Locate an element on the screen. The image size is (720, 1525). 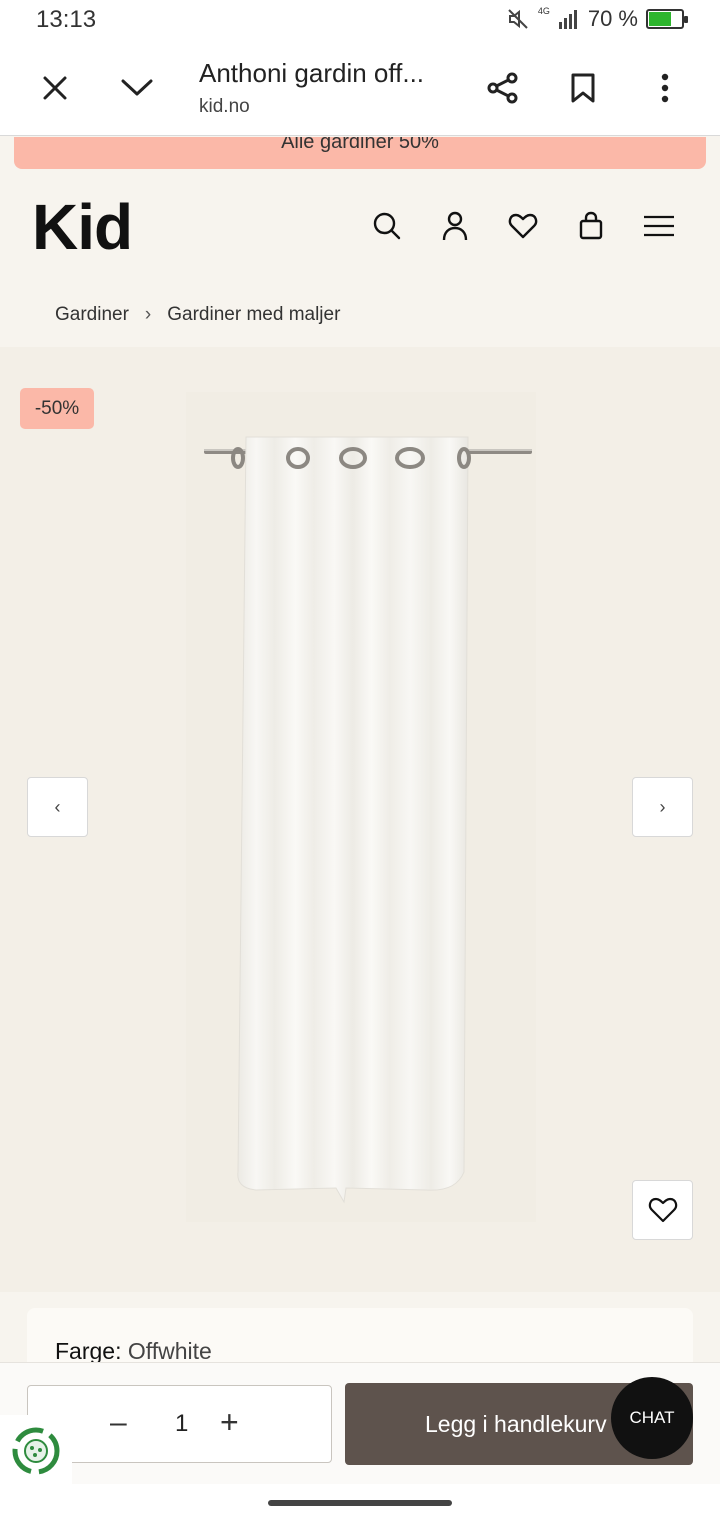
color-value: Offwhite is located at coordinates (169, 1351).